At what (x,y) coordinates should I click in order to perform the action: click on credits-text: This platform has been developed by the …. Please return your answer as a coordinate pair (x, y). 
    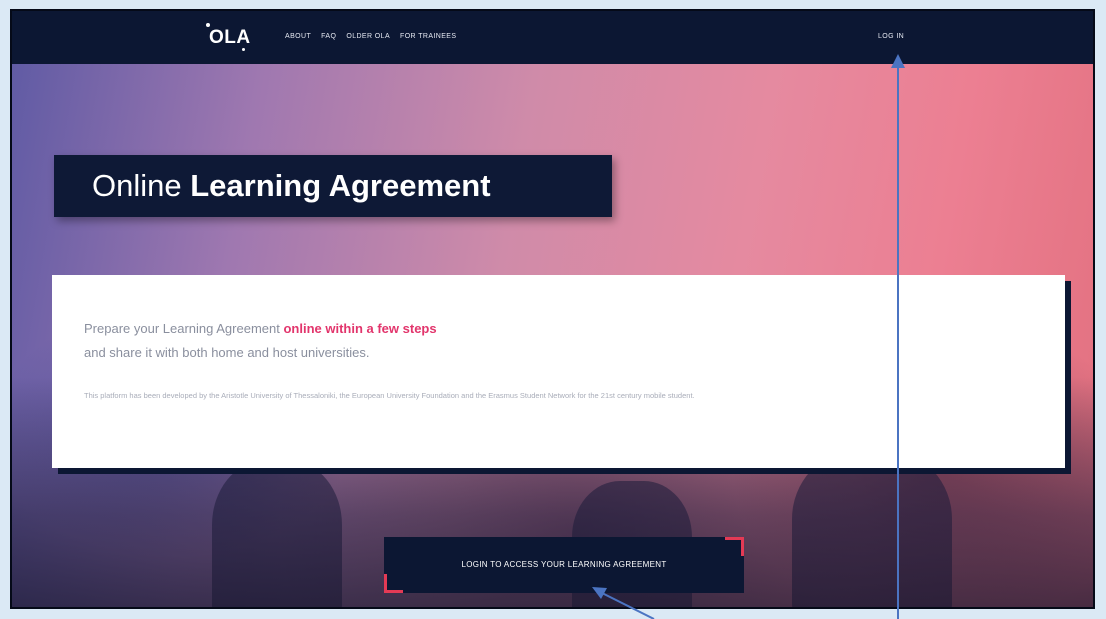
    Looking at the image, I should click on (389, 395).